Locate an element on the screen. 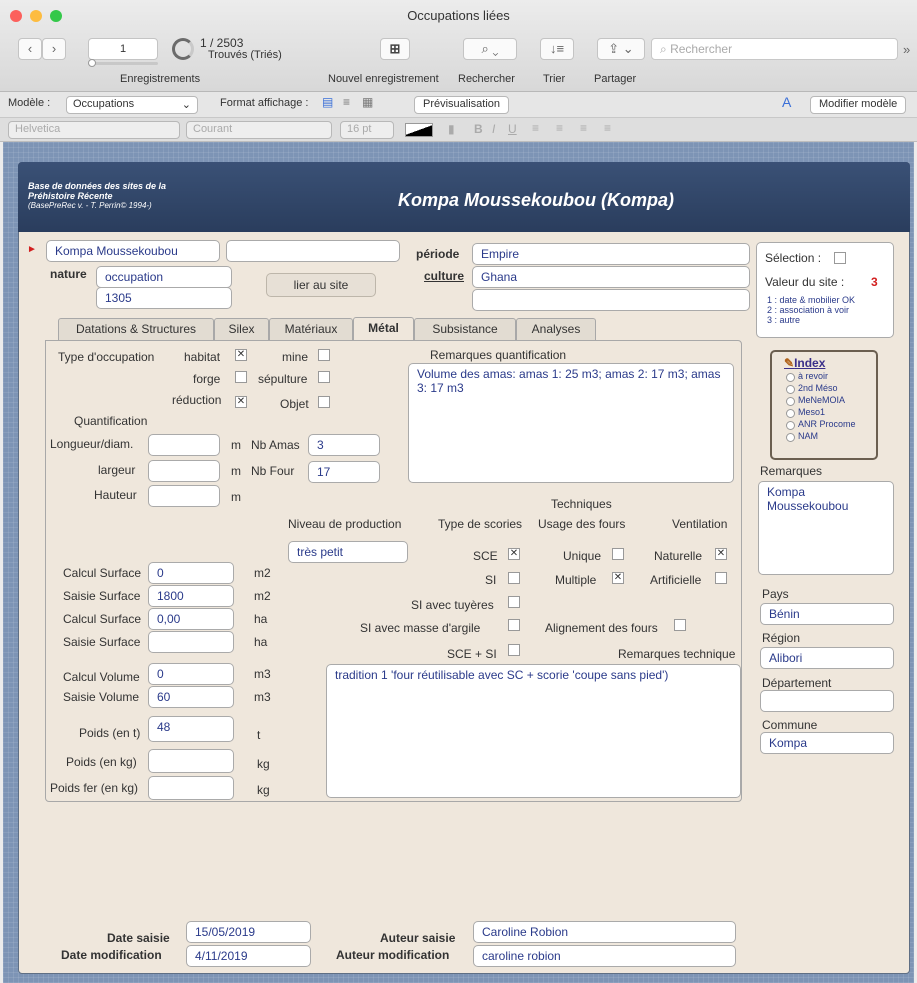  mine-checkbox is located at coordinates (324, 355).